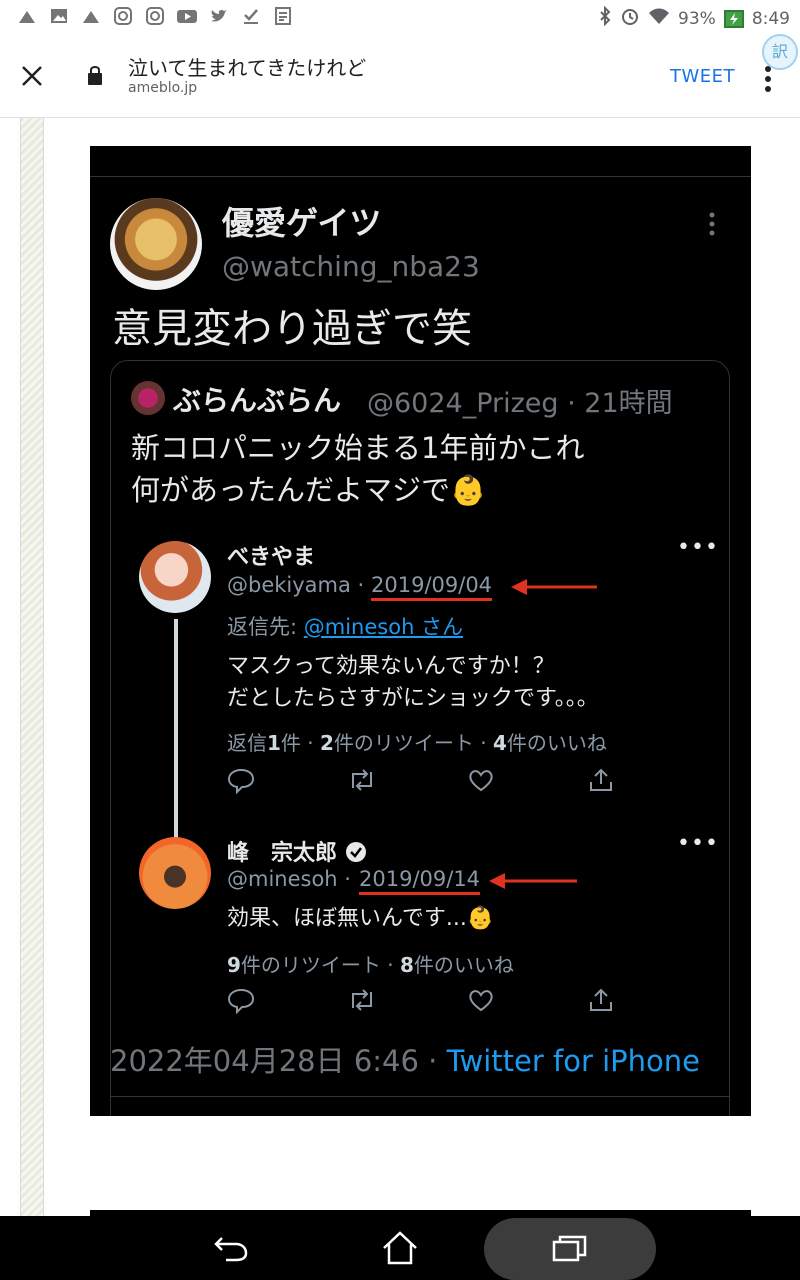 This screenshot has height=1280, width=800. I want to click on download-icon, so click(251, 16).